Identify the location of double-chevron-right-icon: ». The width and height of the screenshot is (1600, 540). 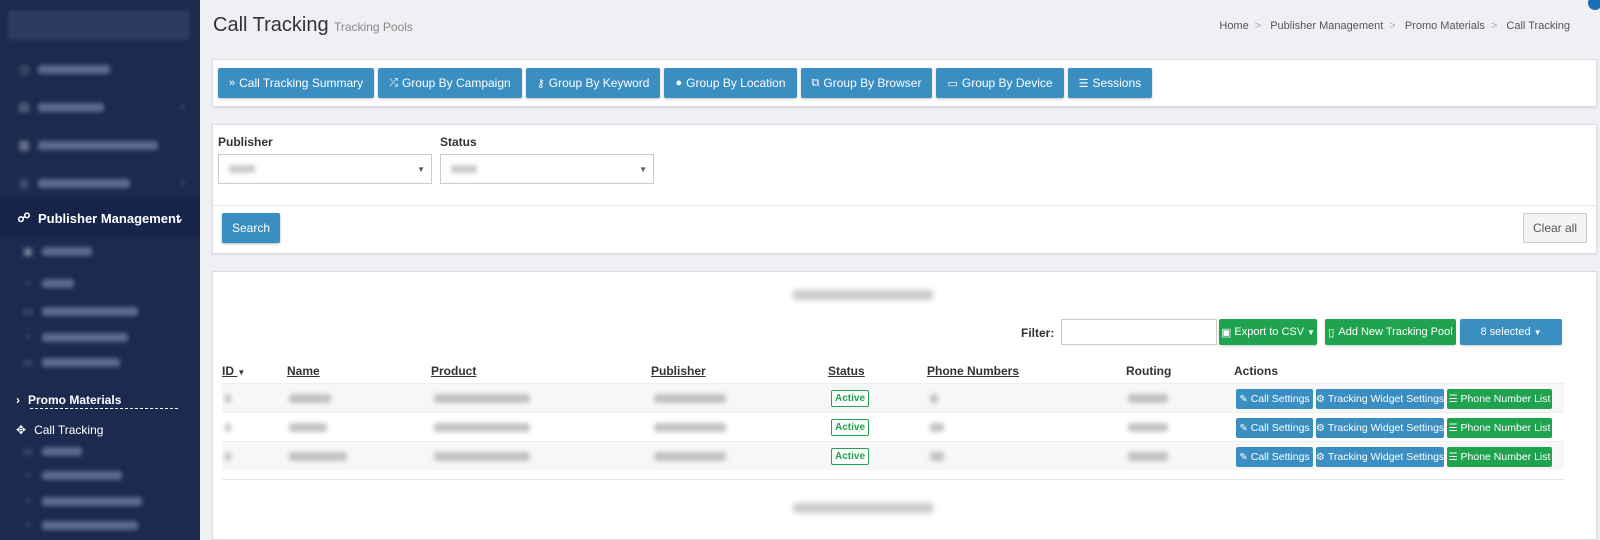
(232, 83).